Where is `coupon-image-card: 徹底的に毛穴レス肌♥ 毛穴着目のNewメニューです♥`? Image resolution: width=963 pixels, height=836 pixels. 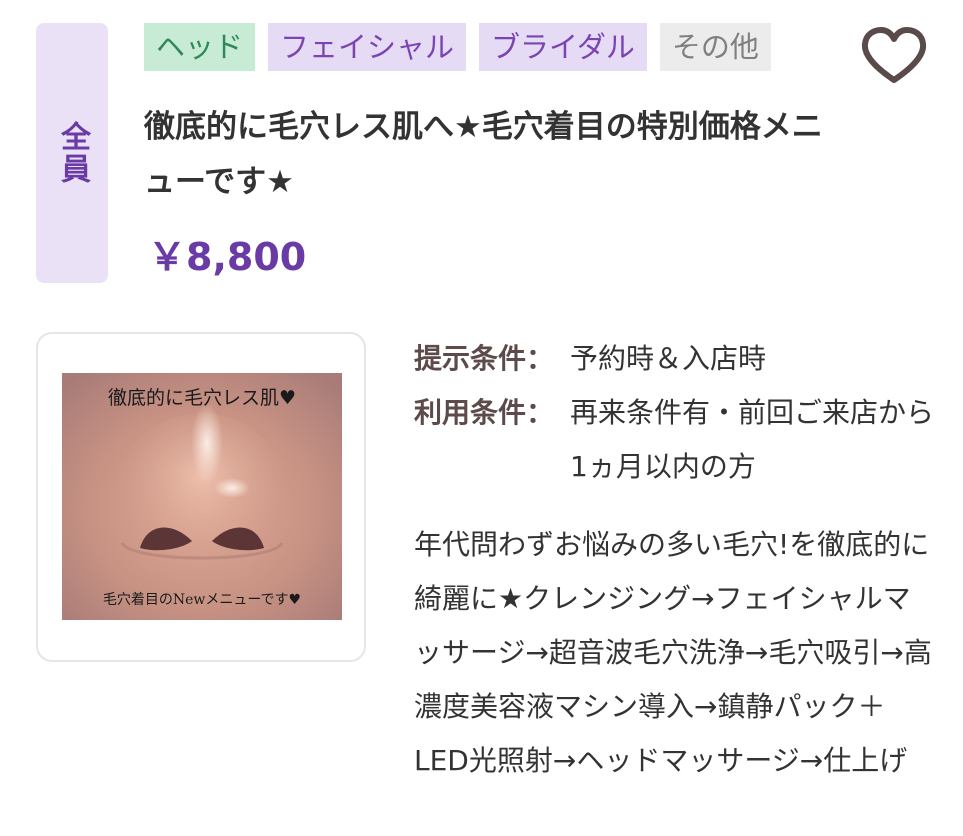
coupon-image-card: 徹底的に毛穴レス肌♥ 毛穴着目のNewメニューです♥ is located at coordinates (201, 497).